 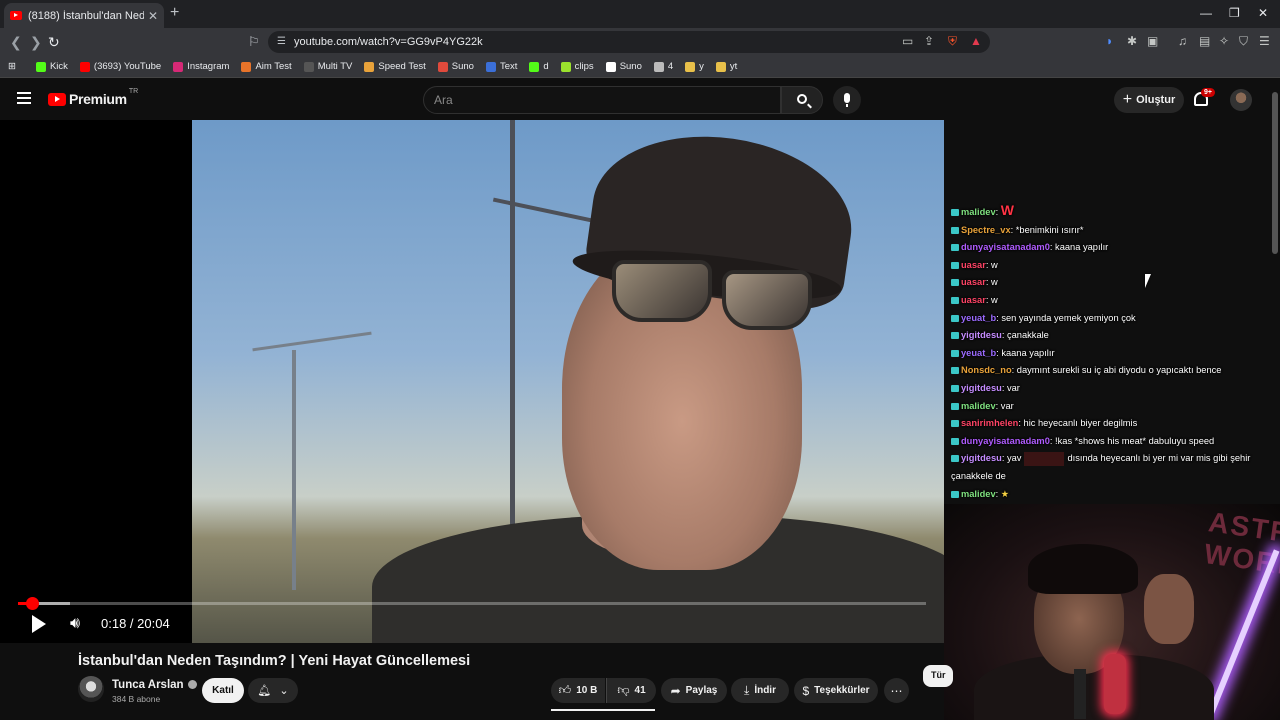 What do you see at coordinates (84, 15) in the screenshot?
I see `browser-tab-active: (8188) İstanbul'dan Neden Taşın ✕` at bounding box center [84, 15].